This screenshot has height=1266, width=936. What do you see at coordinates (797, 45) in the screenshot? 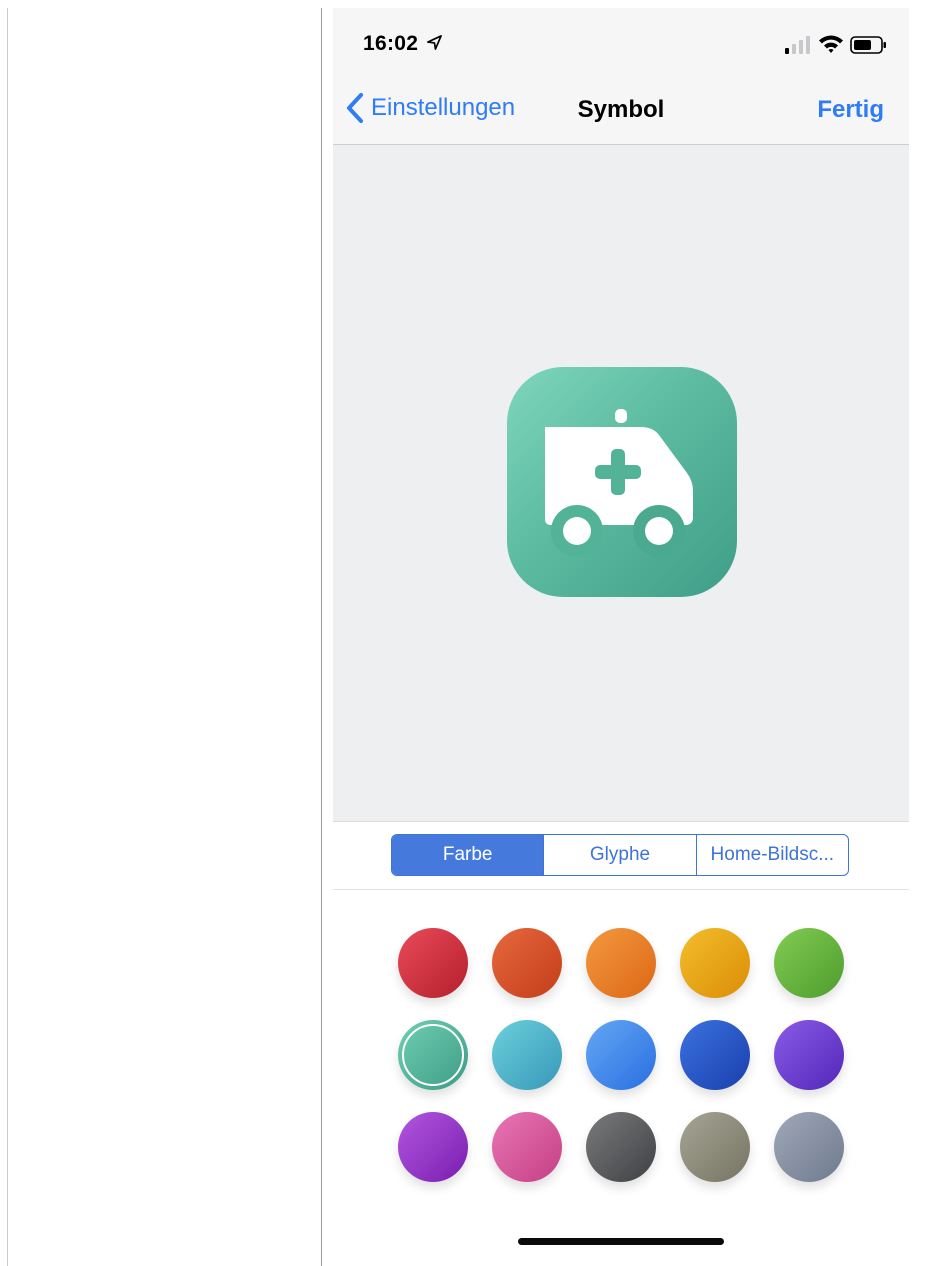
I see `cellular-signal-icon` at bounding box center [797, 45].